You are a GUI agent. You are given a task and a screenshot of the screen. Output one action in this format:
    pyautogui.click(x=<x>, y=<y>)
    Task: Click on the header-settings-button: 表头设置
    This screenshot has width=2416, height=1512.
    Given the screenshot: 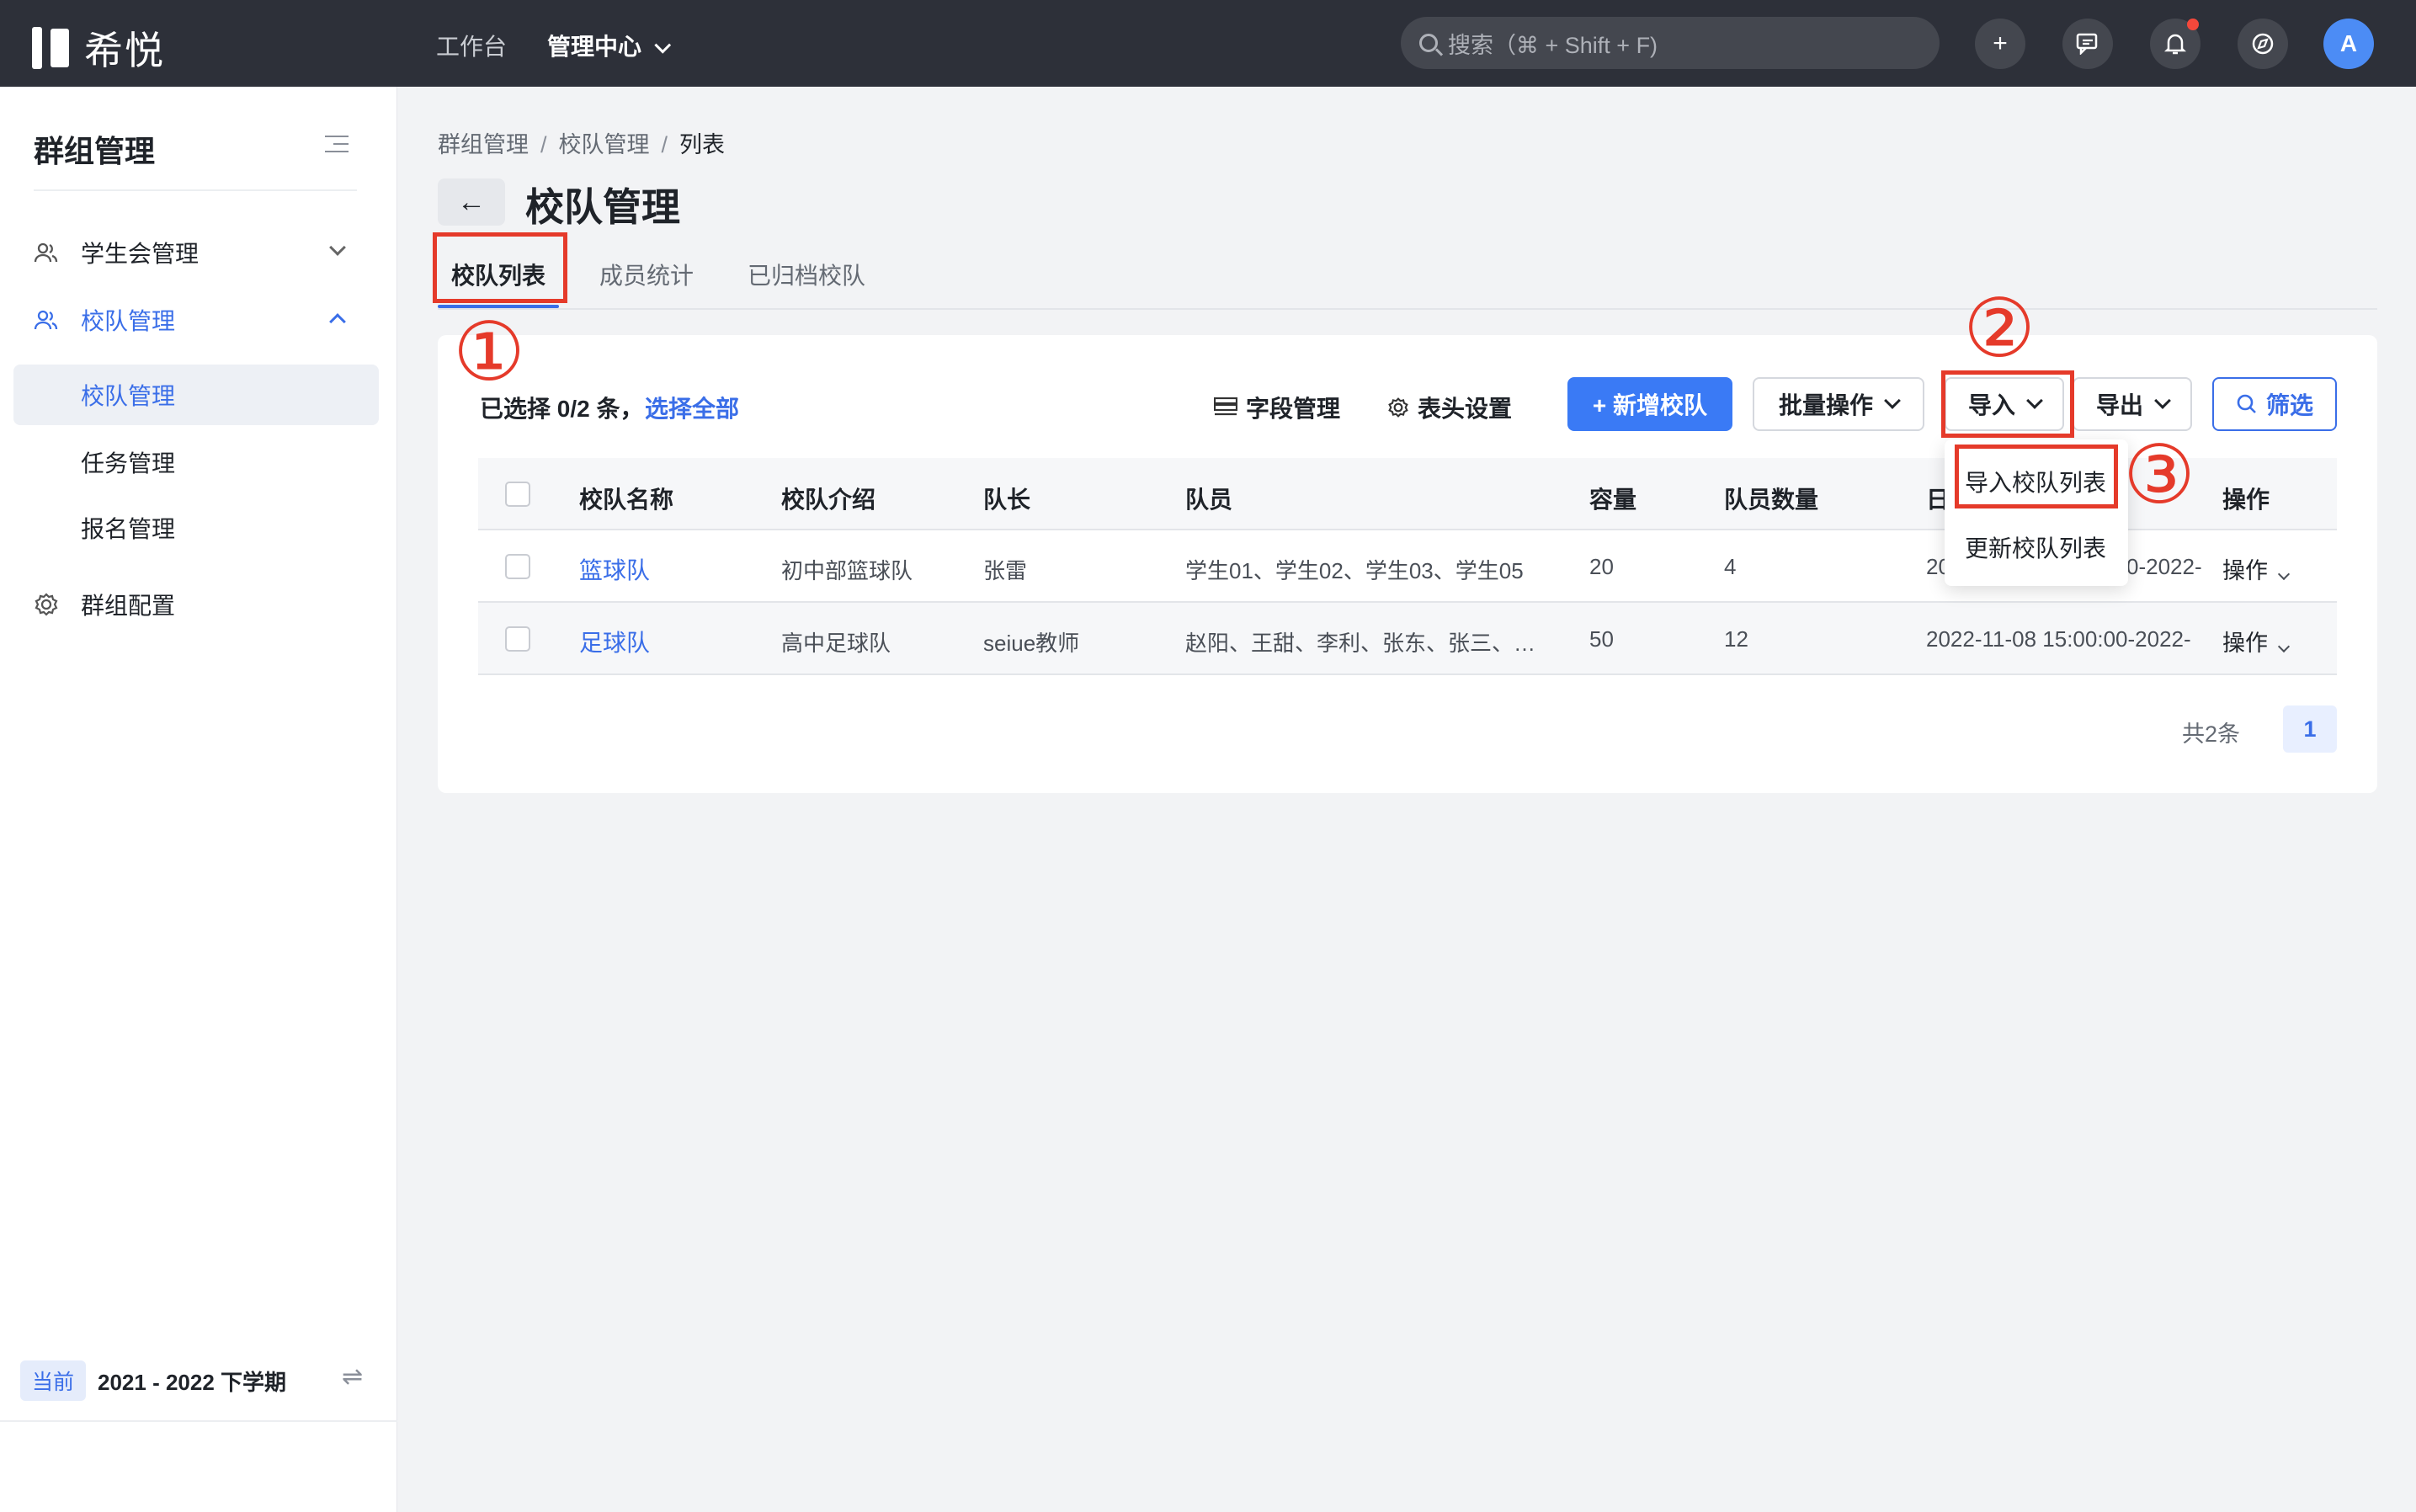 What is the action you would take?
    pyautogui.click(x=1449, y=408)
    